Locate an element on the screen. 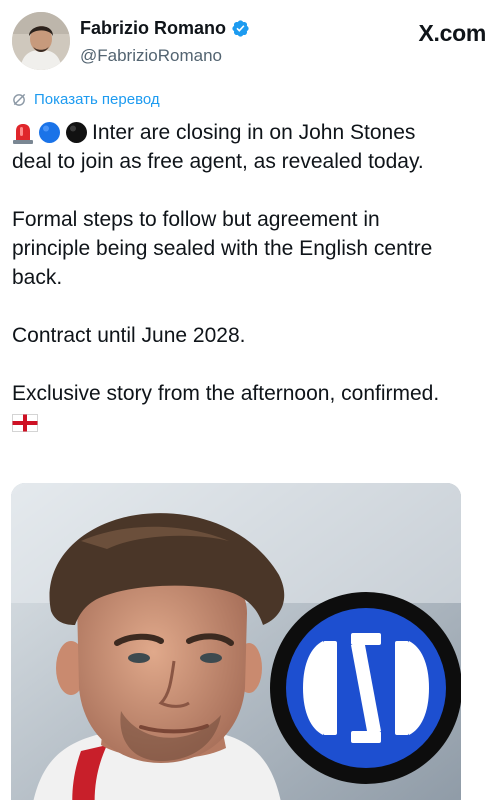 Image resolution: width=504 pixels, height=800 pixels. inter-logo is located at coordinates (365, 688).